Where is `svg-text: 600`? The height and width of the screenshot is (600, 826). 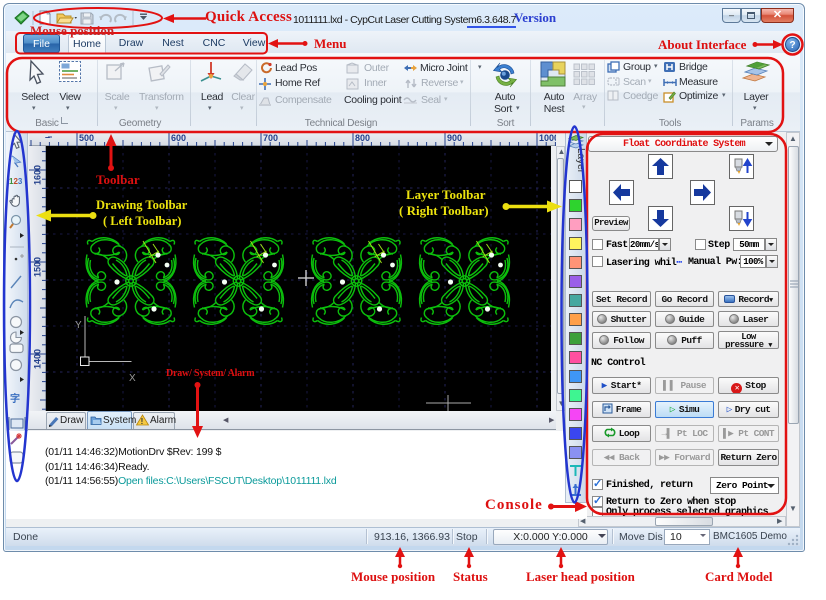 svg-text: 600 is located at coordinates (178, 138).